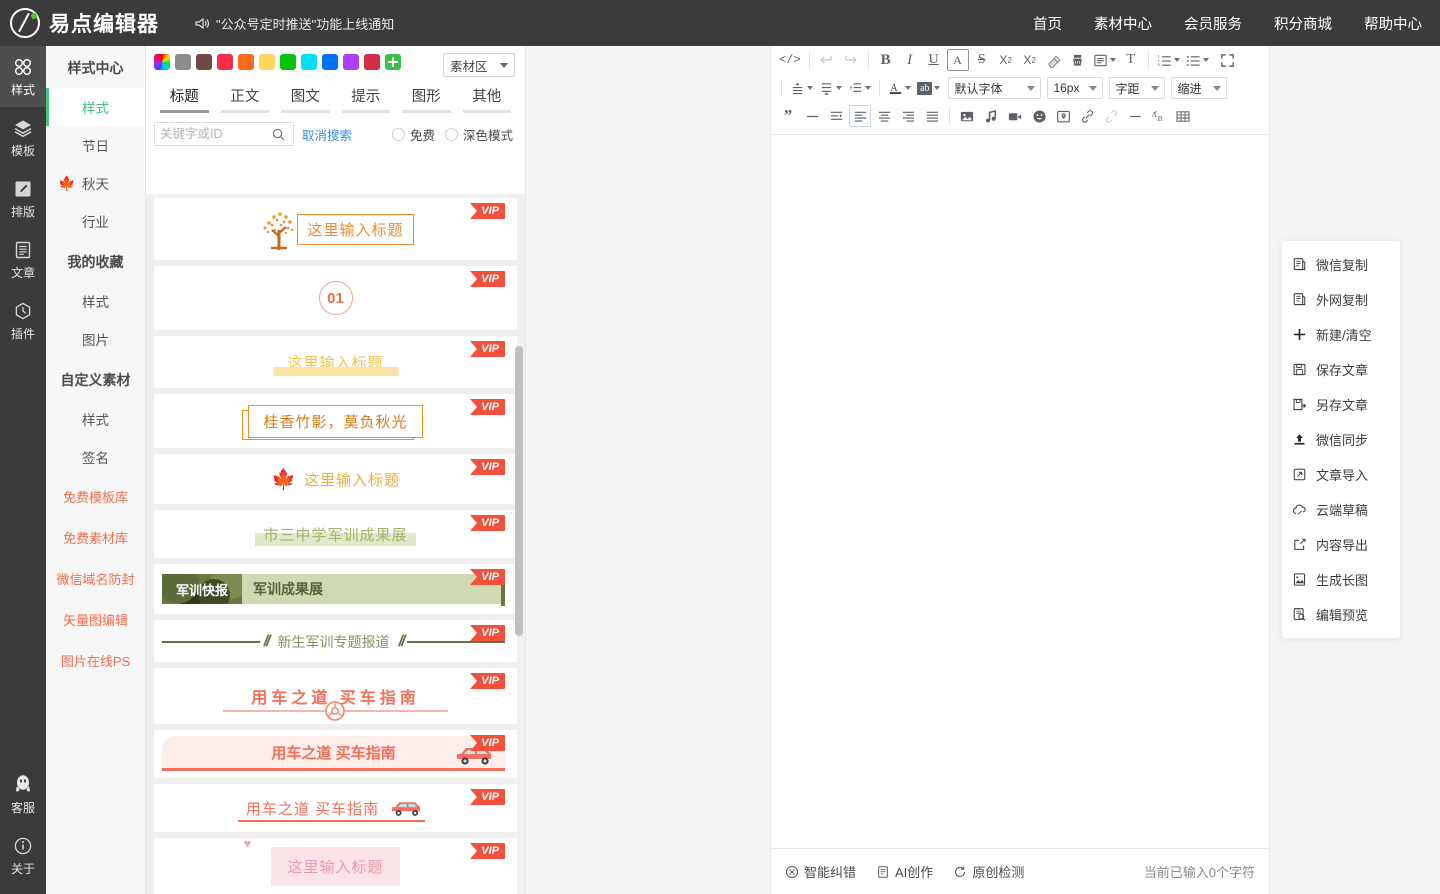 This screenshot has width=1440, height=894. I want to click on category-item-custom-signature: 签名, so click(95, 457).